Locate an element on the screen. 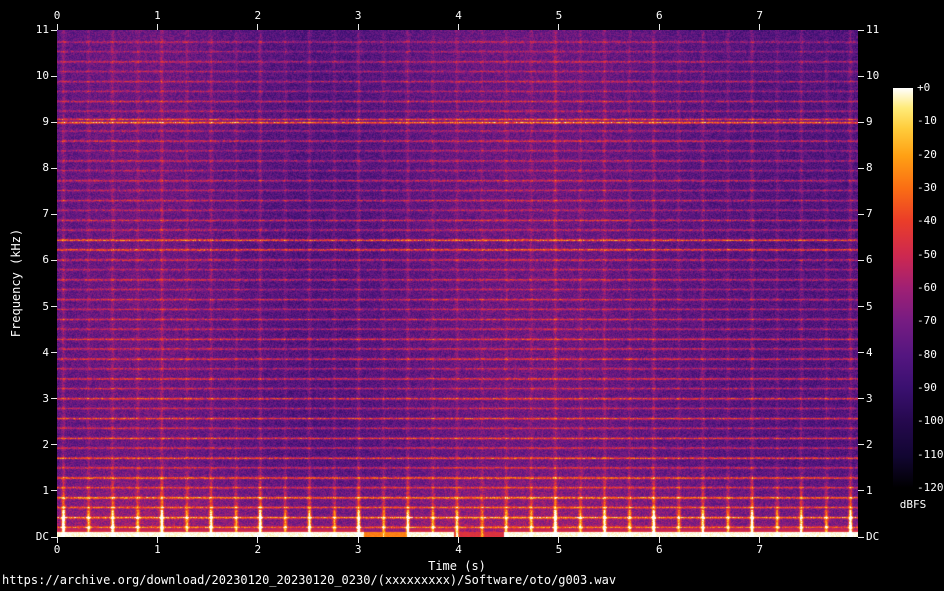 The width and height of the screenshot is (944, 591). x-tick-label-top: 0 is located at coordinates (57, 15).